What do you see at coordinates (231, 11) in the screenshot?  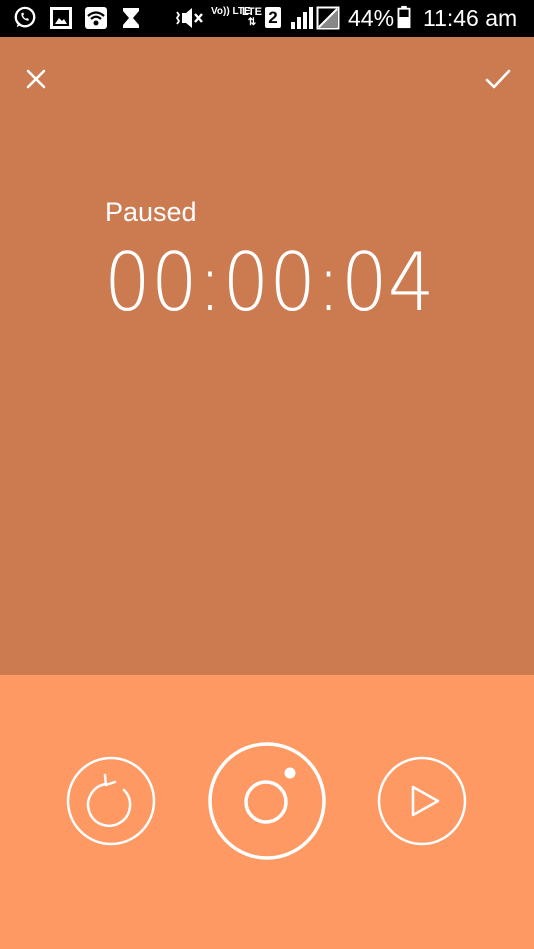 I see `volte-icon: Vo)) LTE` at bounding box center [231, 11].